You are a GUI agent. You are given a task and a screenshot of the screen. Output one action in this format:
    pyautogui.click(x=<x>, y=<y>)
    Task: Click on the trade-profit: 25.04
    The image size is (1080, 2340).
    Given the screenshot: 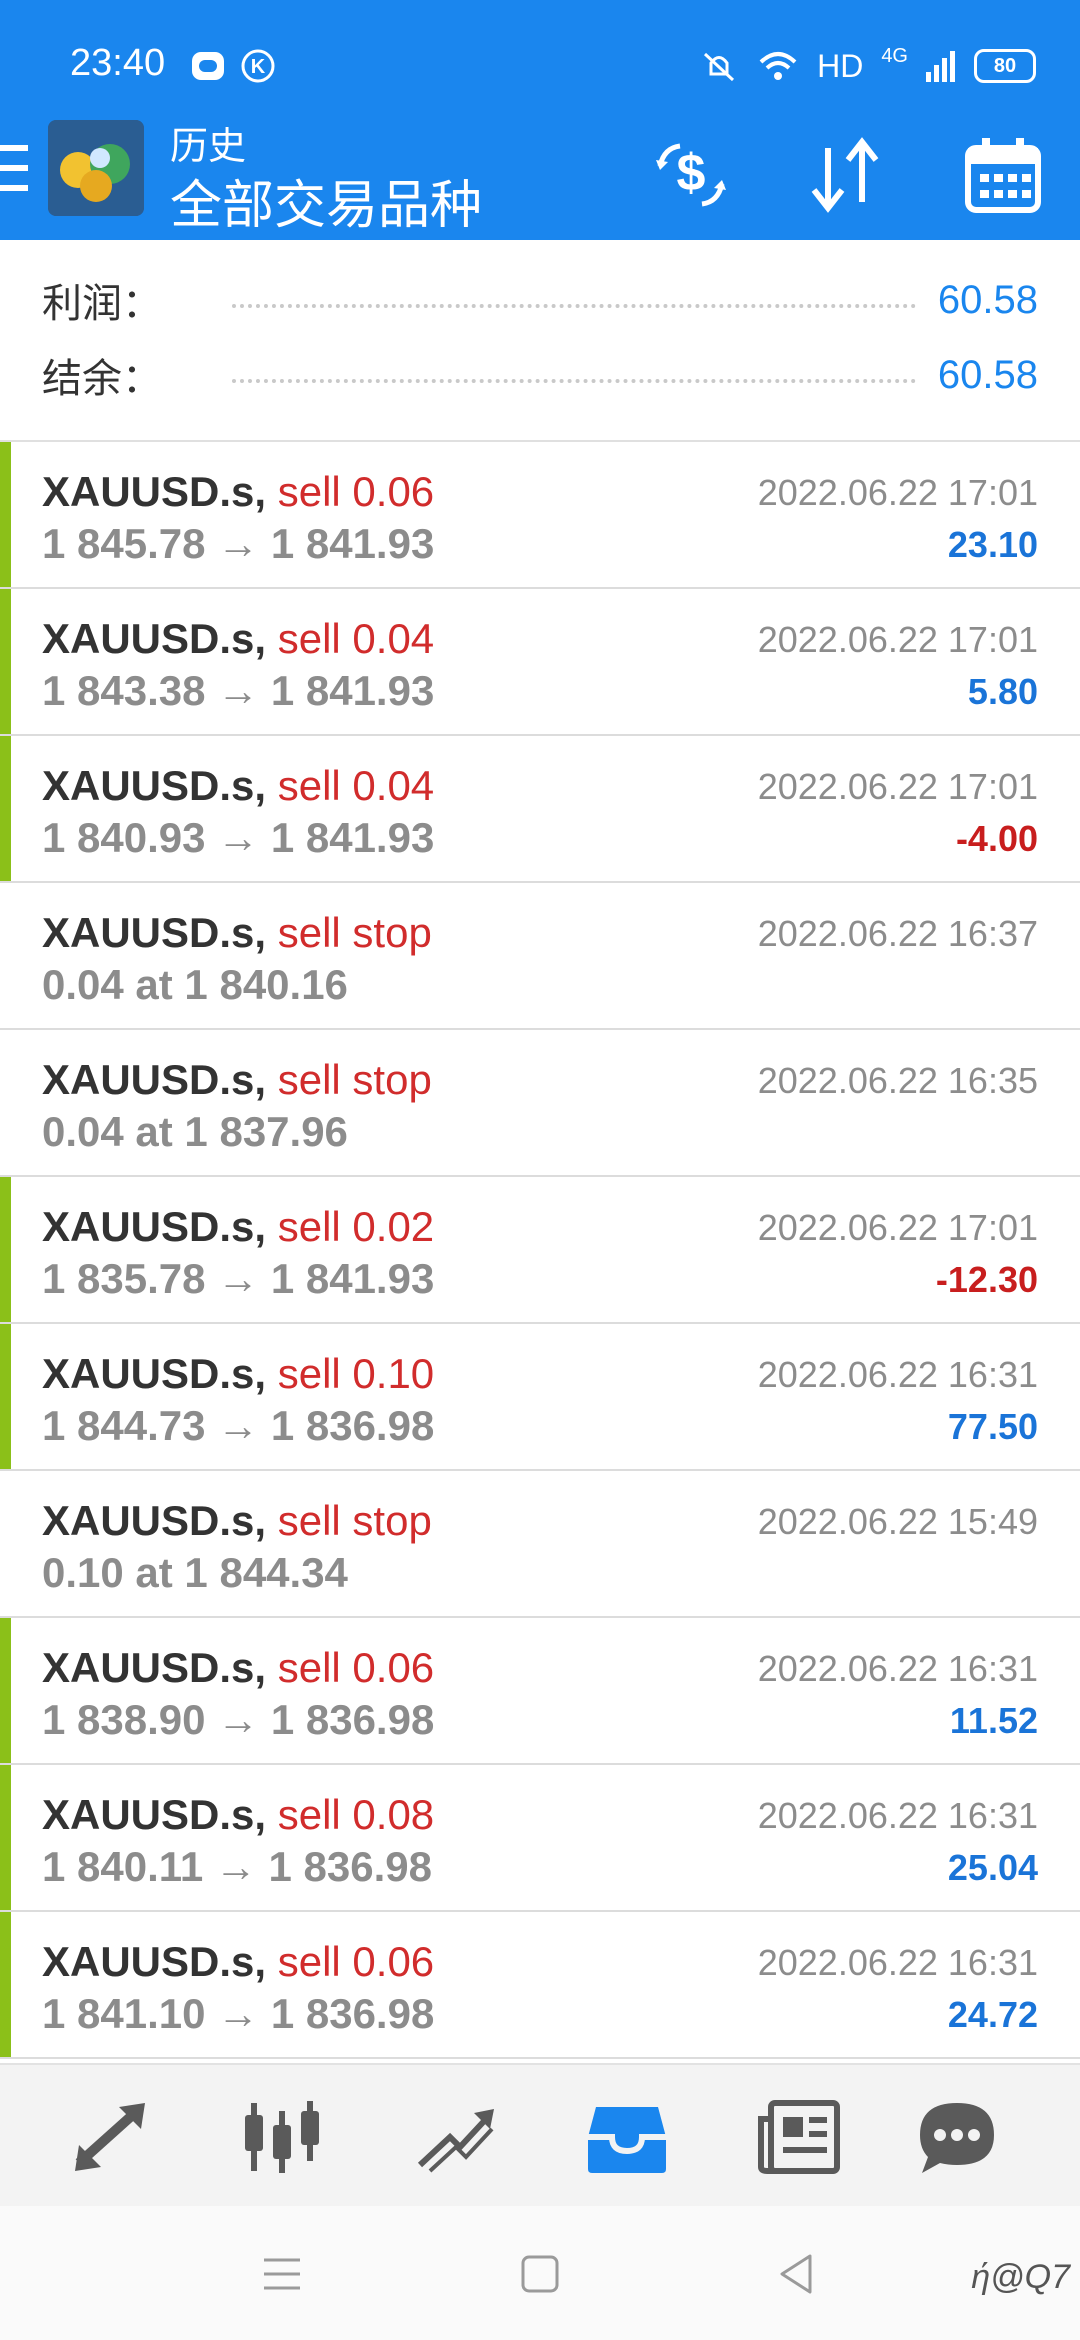 What is the action you would take?
    pyautogui.click(x=992, y=1867)
    